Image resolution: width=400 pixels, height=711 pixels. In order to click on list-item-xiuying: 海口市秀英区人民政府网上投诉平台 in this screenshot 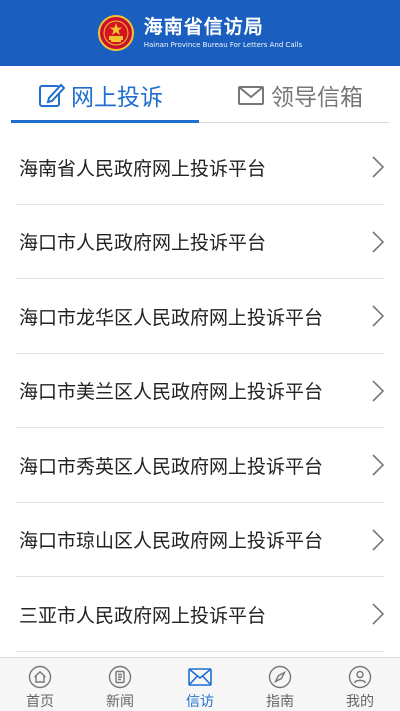, I will do `click(200, 465)`.